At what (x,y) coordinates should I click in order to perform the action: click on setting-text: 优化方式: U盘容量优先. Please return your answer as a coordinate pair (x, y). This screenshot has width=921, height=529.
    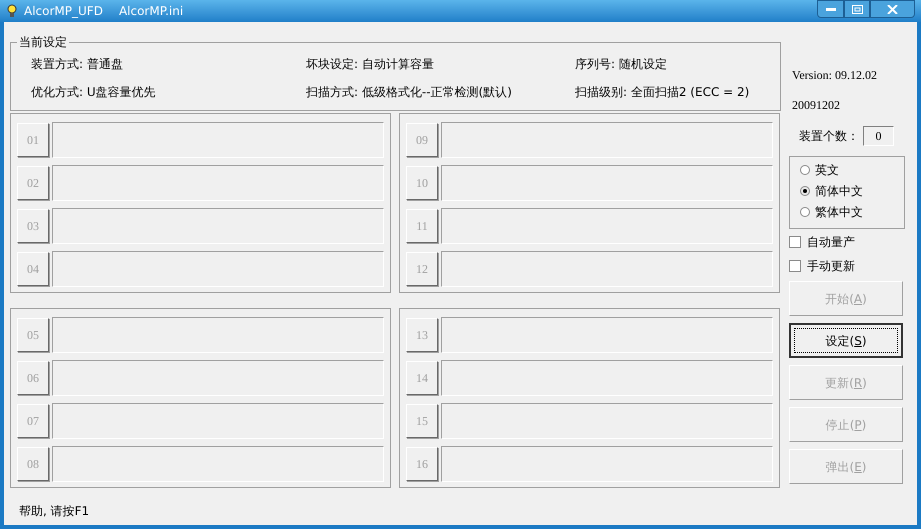
    Looking at the image, I should click on (94, 92).